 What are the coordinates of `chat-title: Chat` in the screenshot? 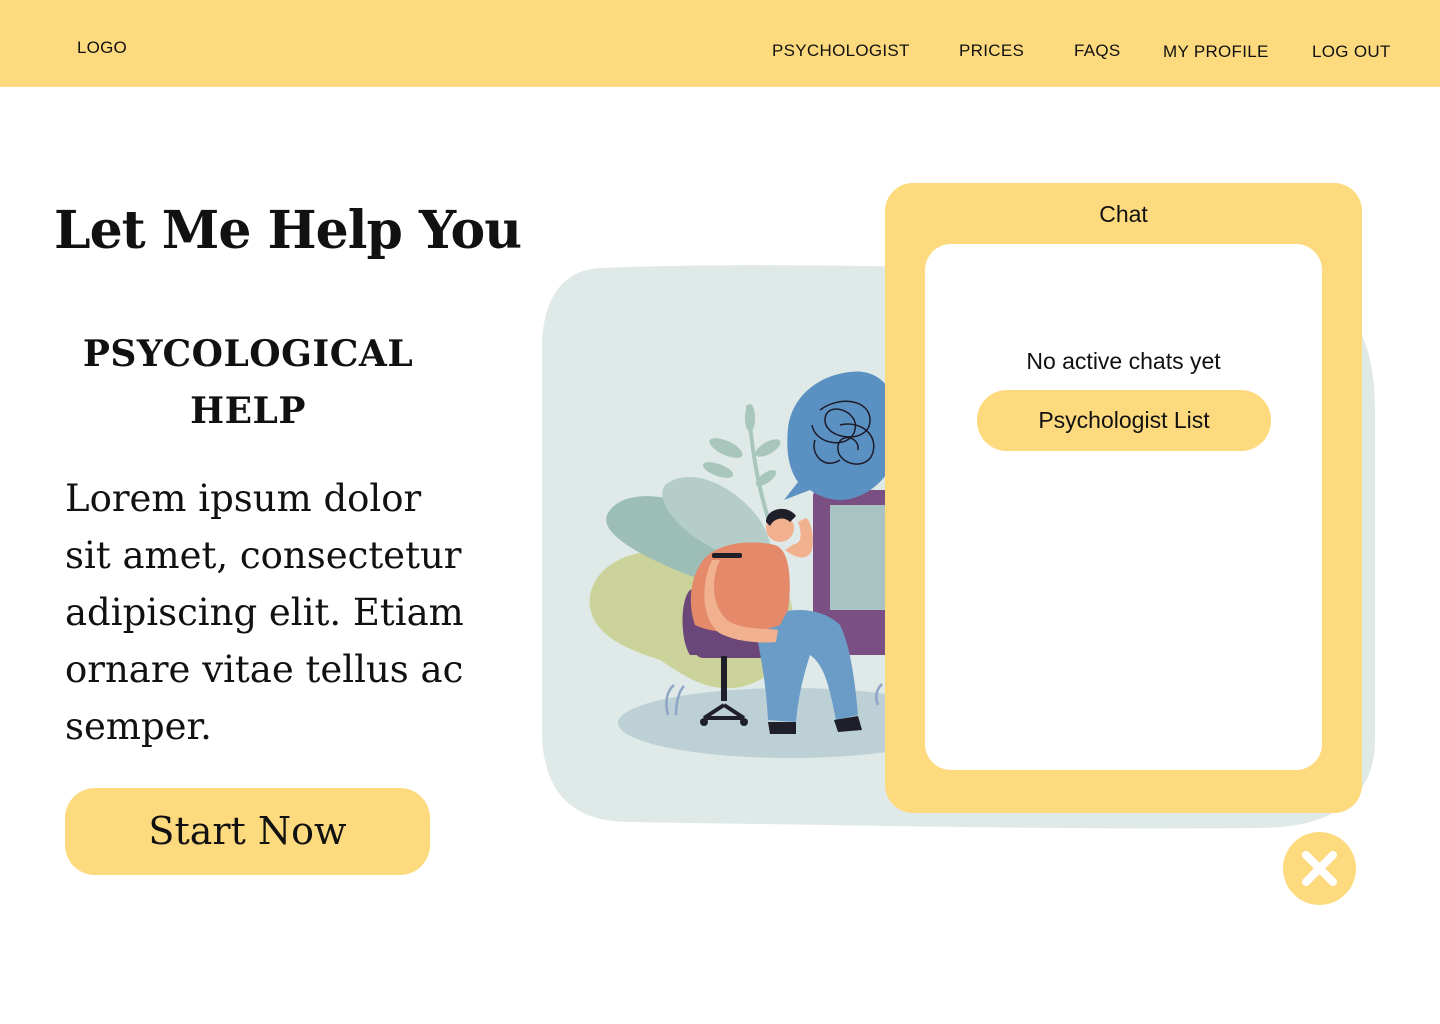 It's located at (1123, 214).